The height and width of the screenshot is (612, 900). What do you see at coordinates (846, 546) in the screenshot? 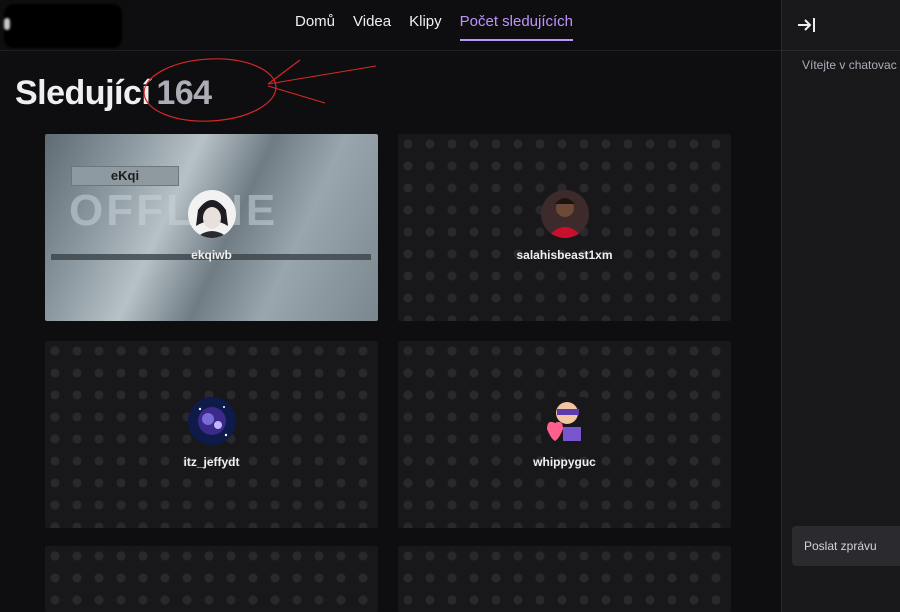
I see `chat-message-input: Poslat zprávu` at bounding box center [846, 546].